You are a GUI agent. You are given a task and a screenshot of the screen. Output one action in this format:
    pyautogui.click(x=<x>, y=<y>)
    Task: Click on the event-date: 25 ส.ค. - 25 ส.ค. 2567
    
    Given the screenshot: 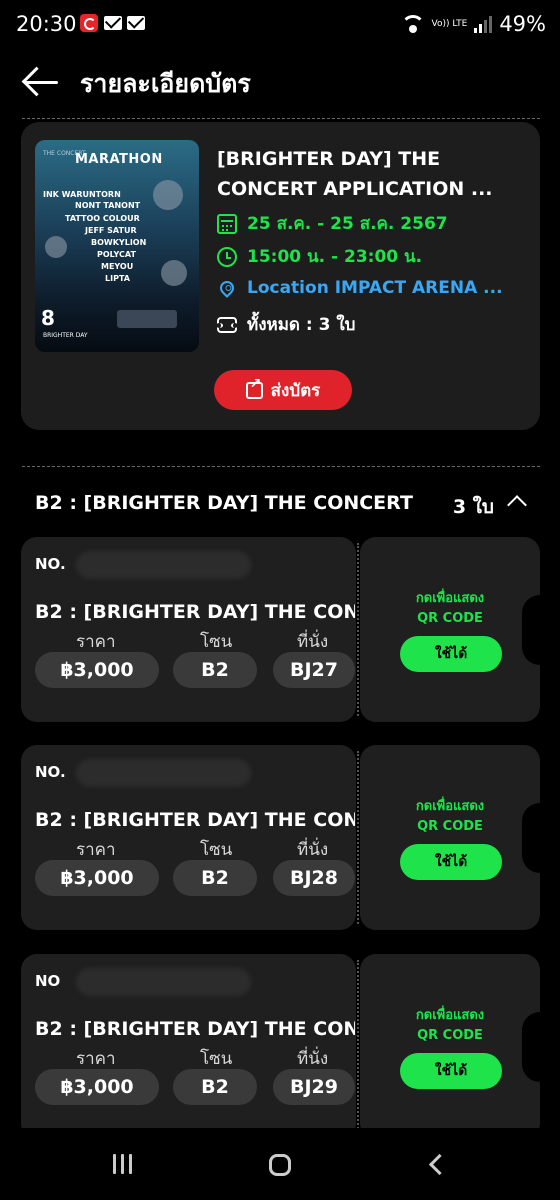 What is the action you would take?
    pyautogui.click(x=347, y=224)
    